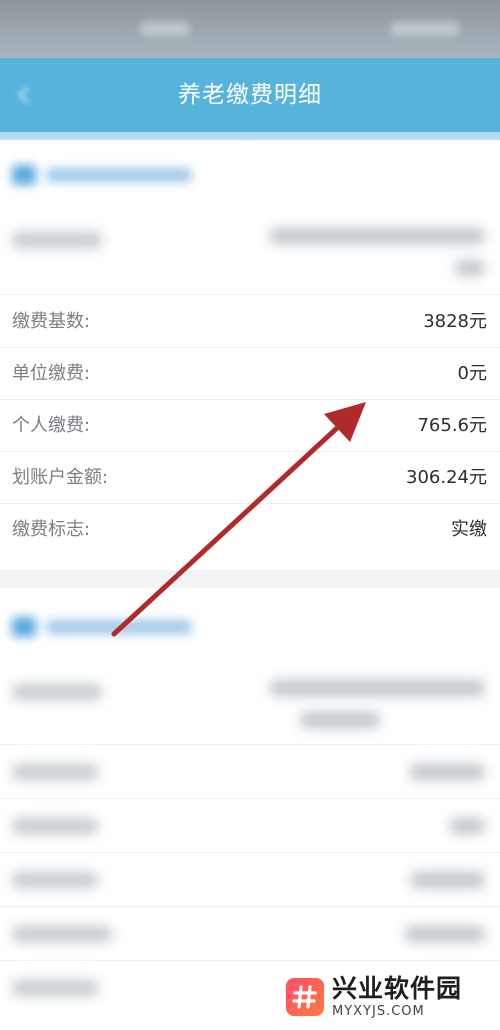 The image size is (500, 1030). Describe the element at coordinates (51, 529) in the screenshot. I see `row-label: 缴费标志:` at that location.